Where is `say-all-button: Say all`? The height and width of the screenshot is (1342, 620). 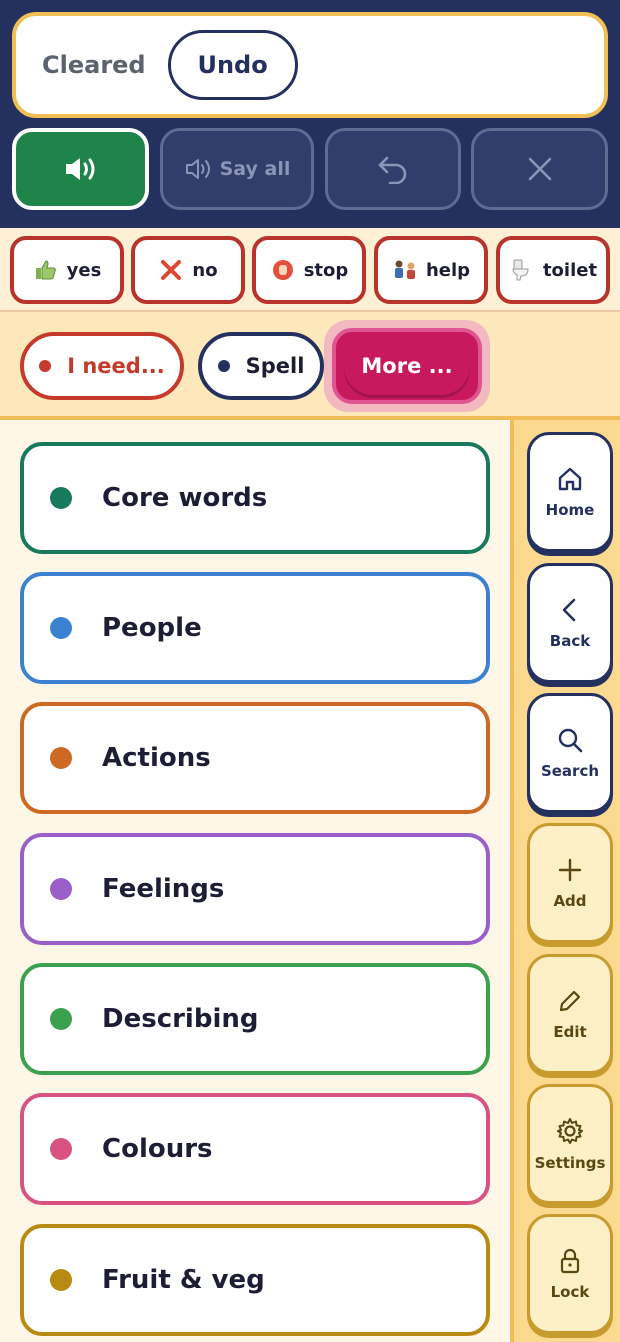
say-all-button: Say all is located at coordinates (237, 169).